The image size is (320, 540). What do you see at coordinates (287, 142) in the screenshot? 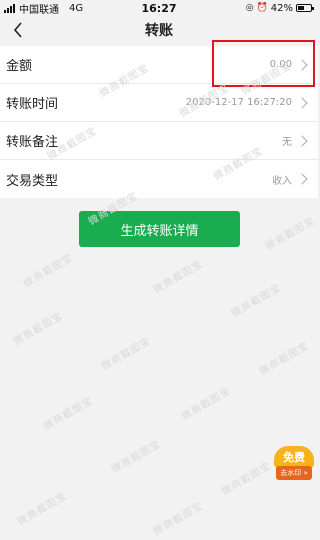
I see `transfer-note-value: 无` at bounding box center [287, 142].